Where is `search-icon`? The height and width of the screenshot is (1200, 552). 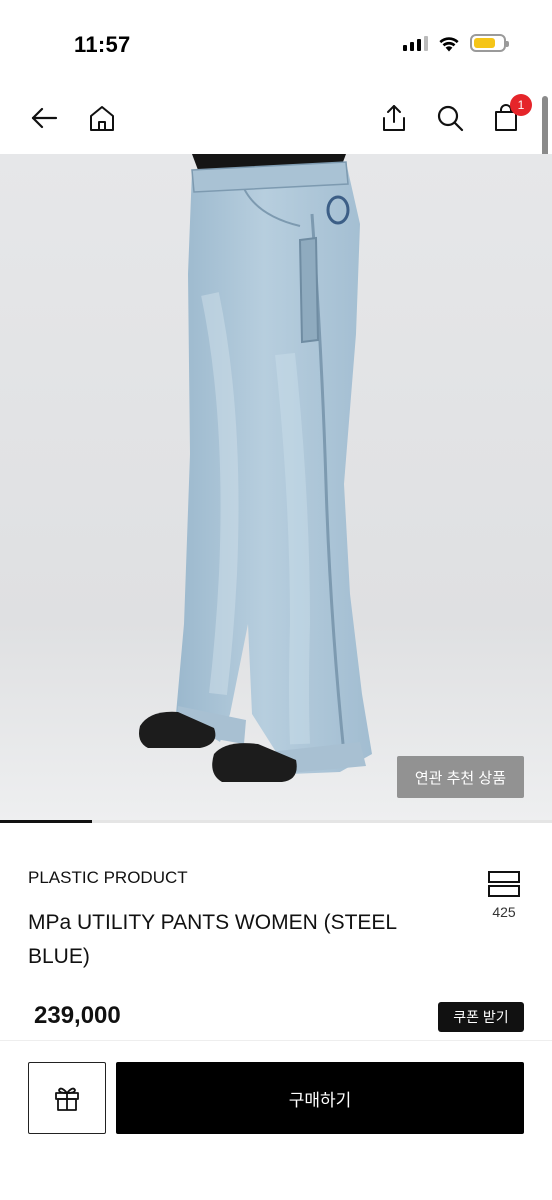 search-icon is located at coordinates (450, 118).